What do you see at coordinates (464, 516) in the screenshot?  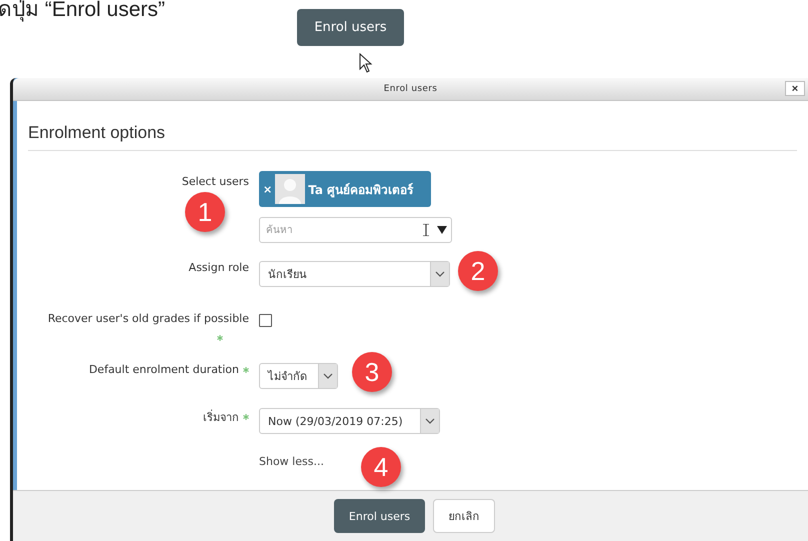 I see `cancel-button: ยกเลิก` at bounding box center [464, 516].